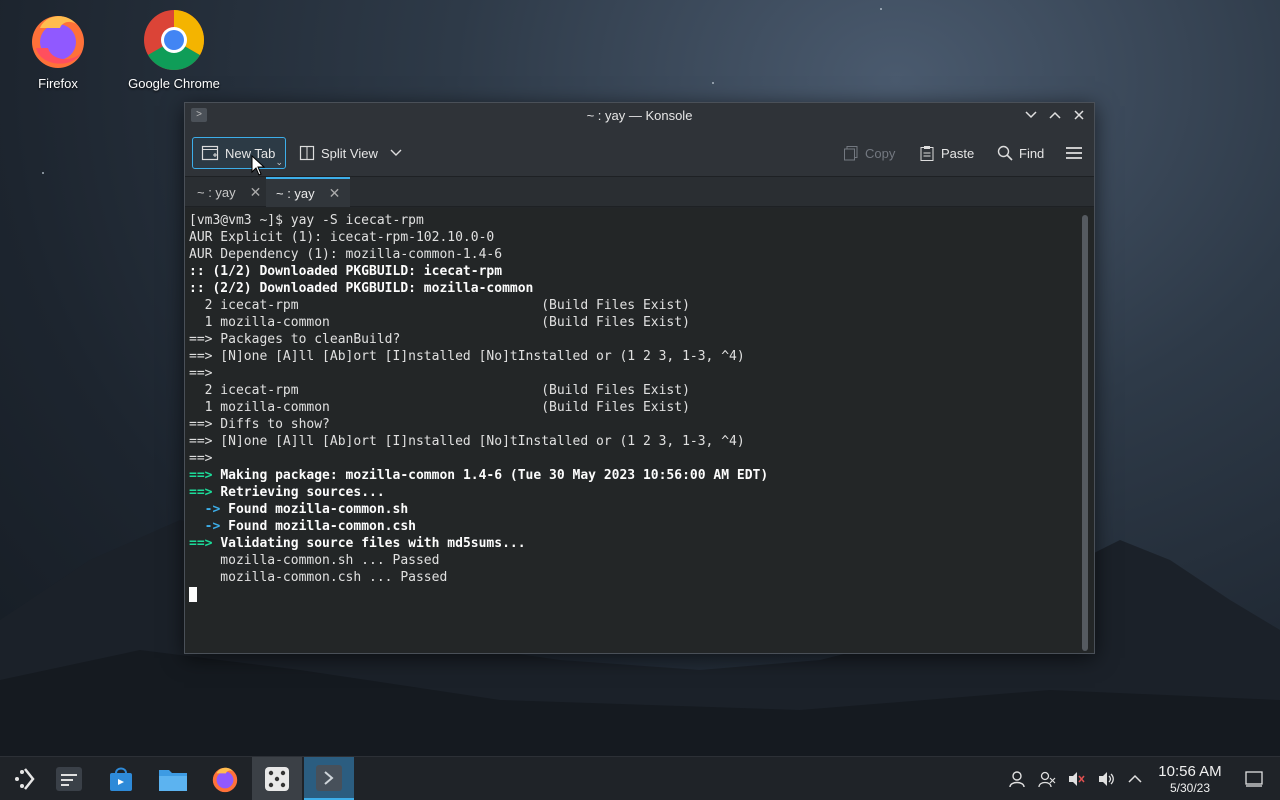 This screenshot has width=1280, height=800. I want to click on copy-button: Copy, so click(869, 153).